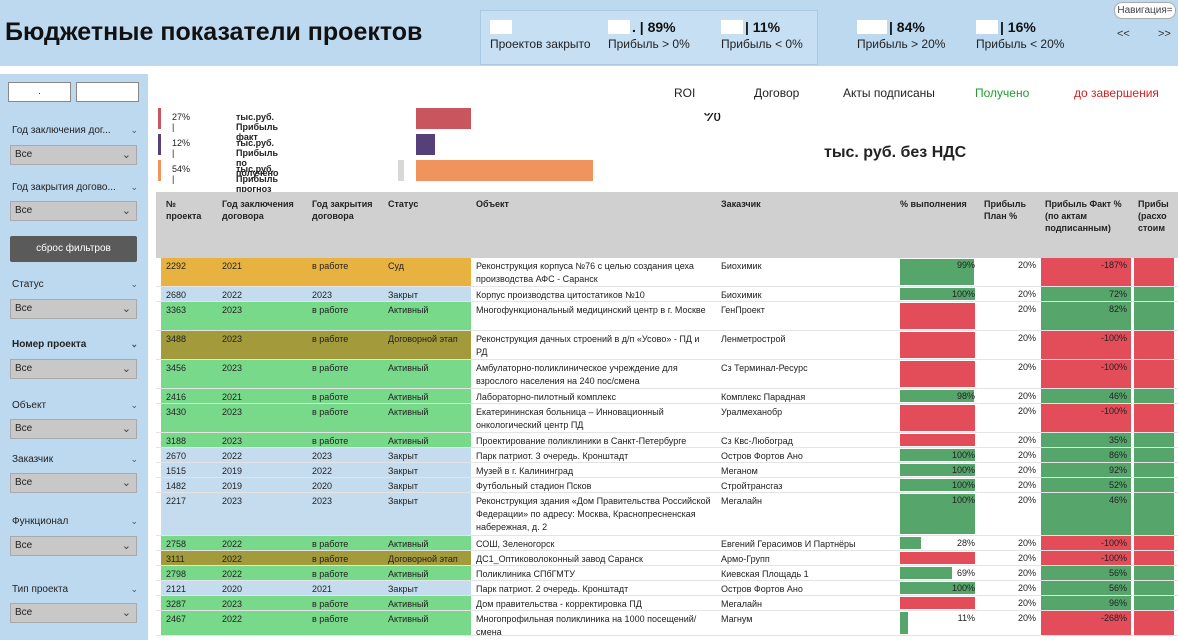  What do you see at coordinates (73, 369) in the screenshot?
I see `filter-select-project-number: Все ⌄` at bounding box center [73, 369].